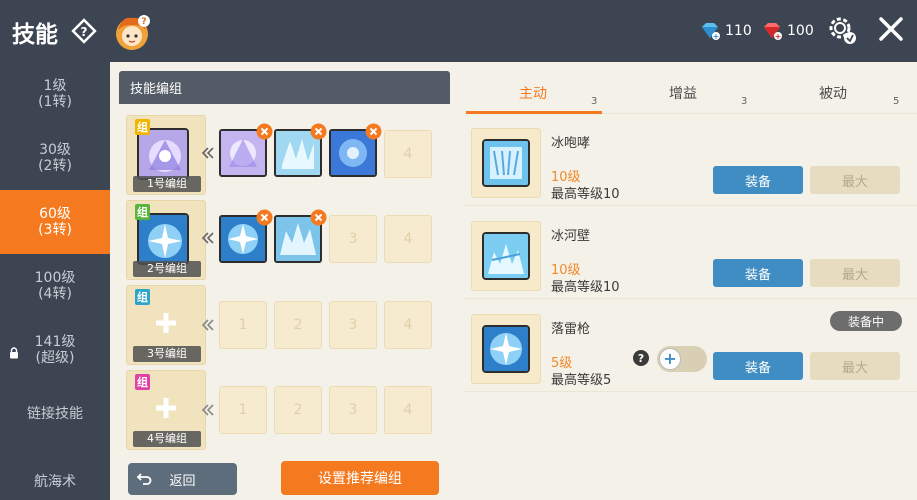  I want to click on set-recommended-group-button: 设置推荐编组, so click(360, 478).